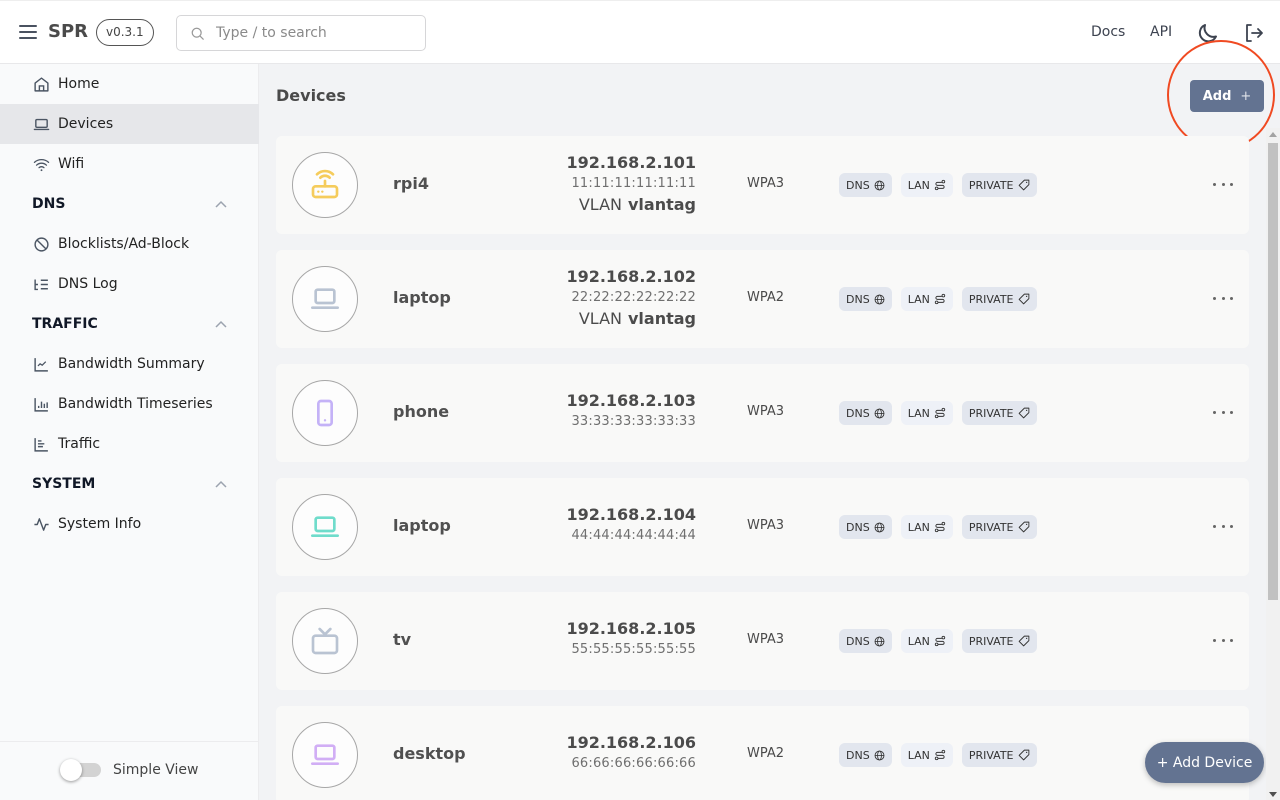 This screenshot has height=800, width=1280. I want to click on sidebar-item-label: Traffic, so click(79, 444).